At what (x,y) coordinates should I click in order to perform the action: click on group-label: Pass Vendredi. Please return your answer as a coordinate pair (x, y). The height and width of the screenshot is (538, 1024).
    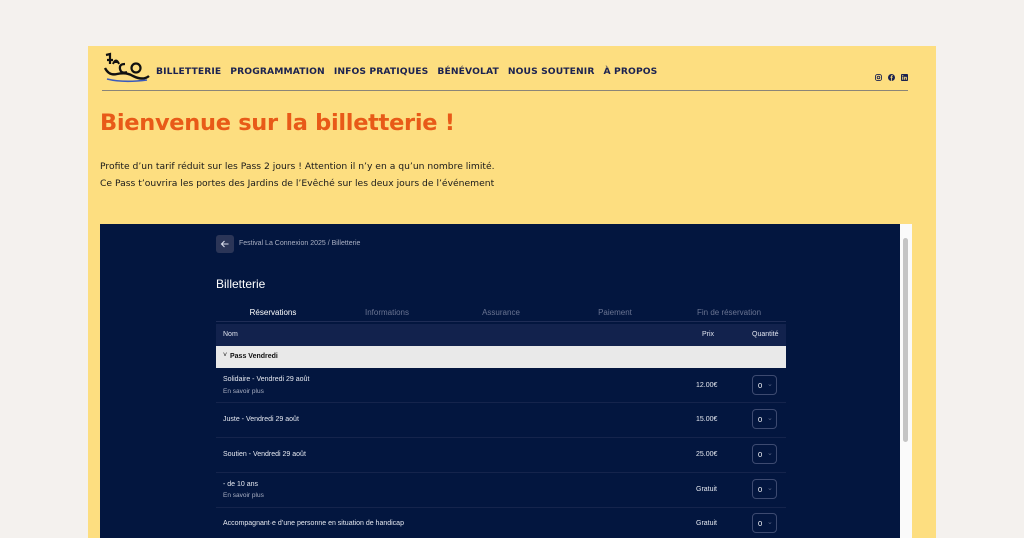
    Looking at the image, I should click on (254, 356).